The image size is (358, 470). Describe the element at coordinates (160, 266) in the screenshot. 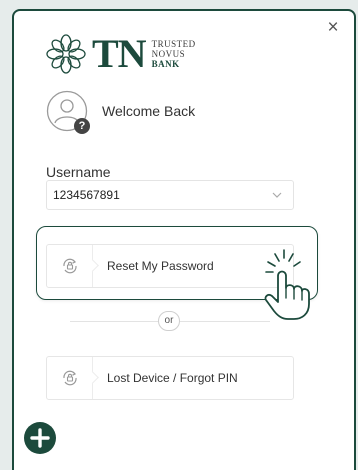

I see `reset-password-label: Reset My Password` at that location.